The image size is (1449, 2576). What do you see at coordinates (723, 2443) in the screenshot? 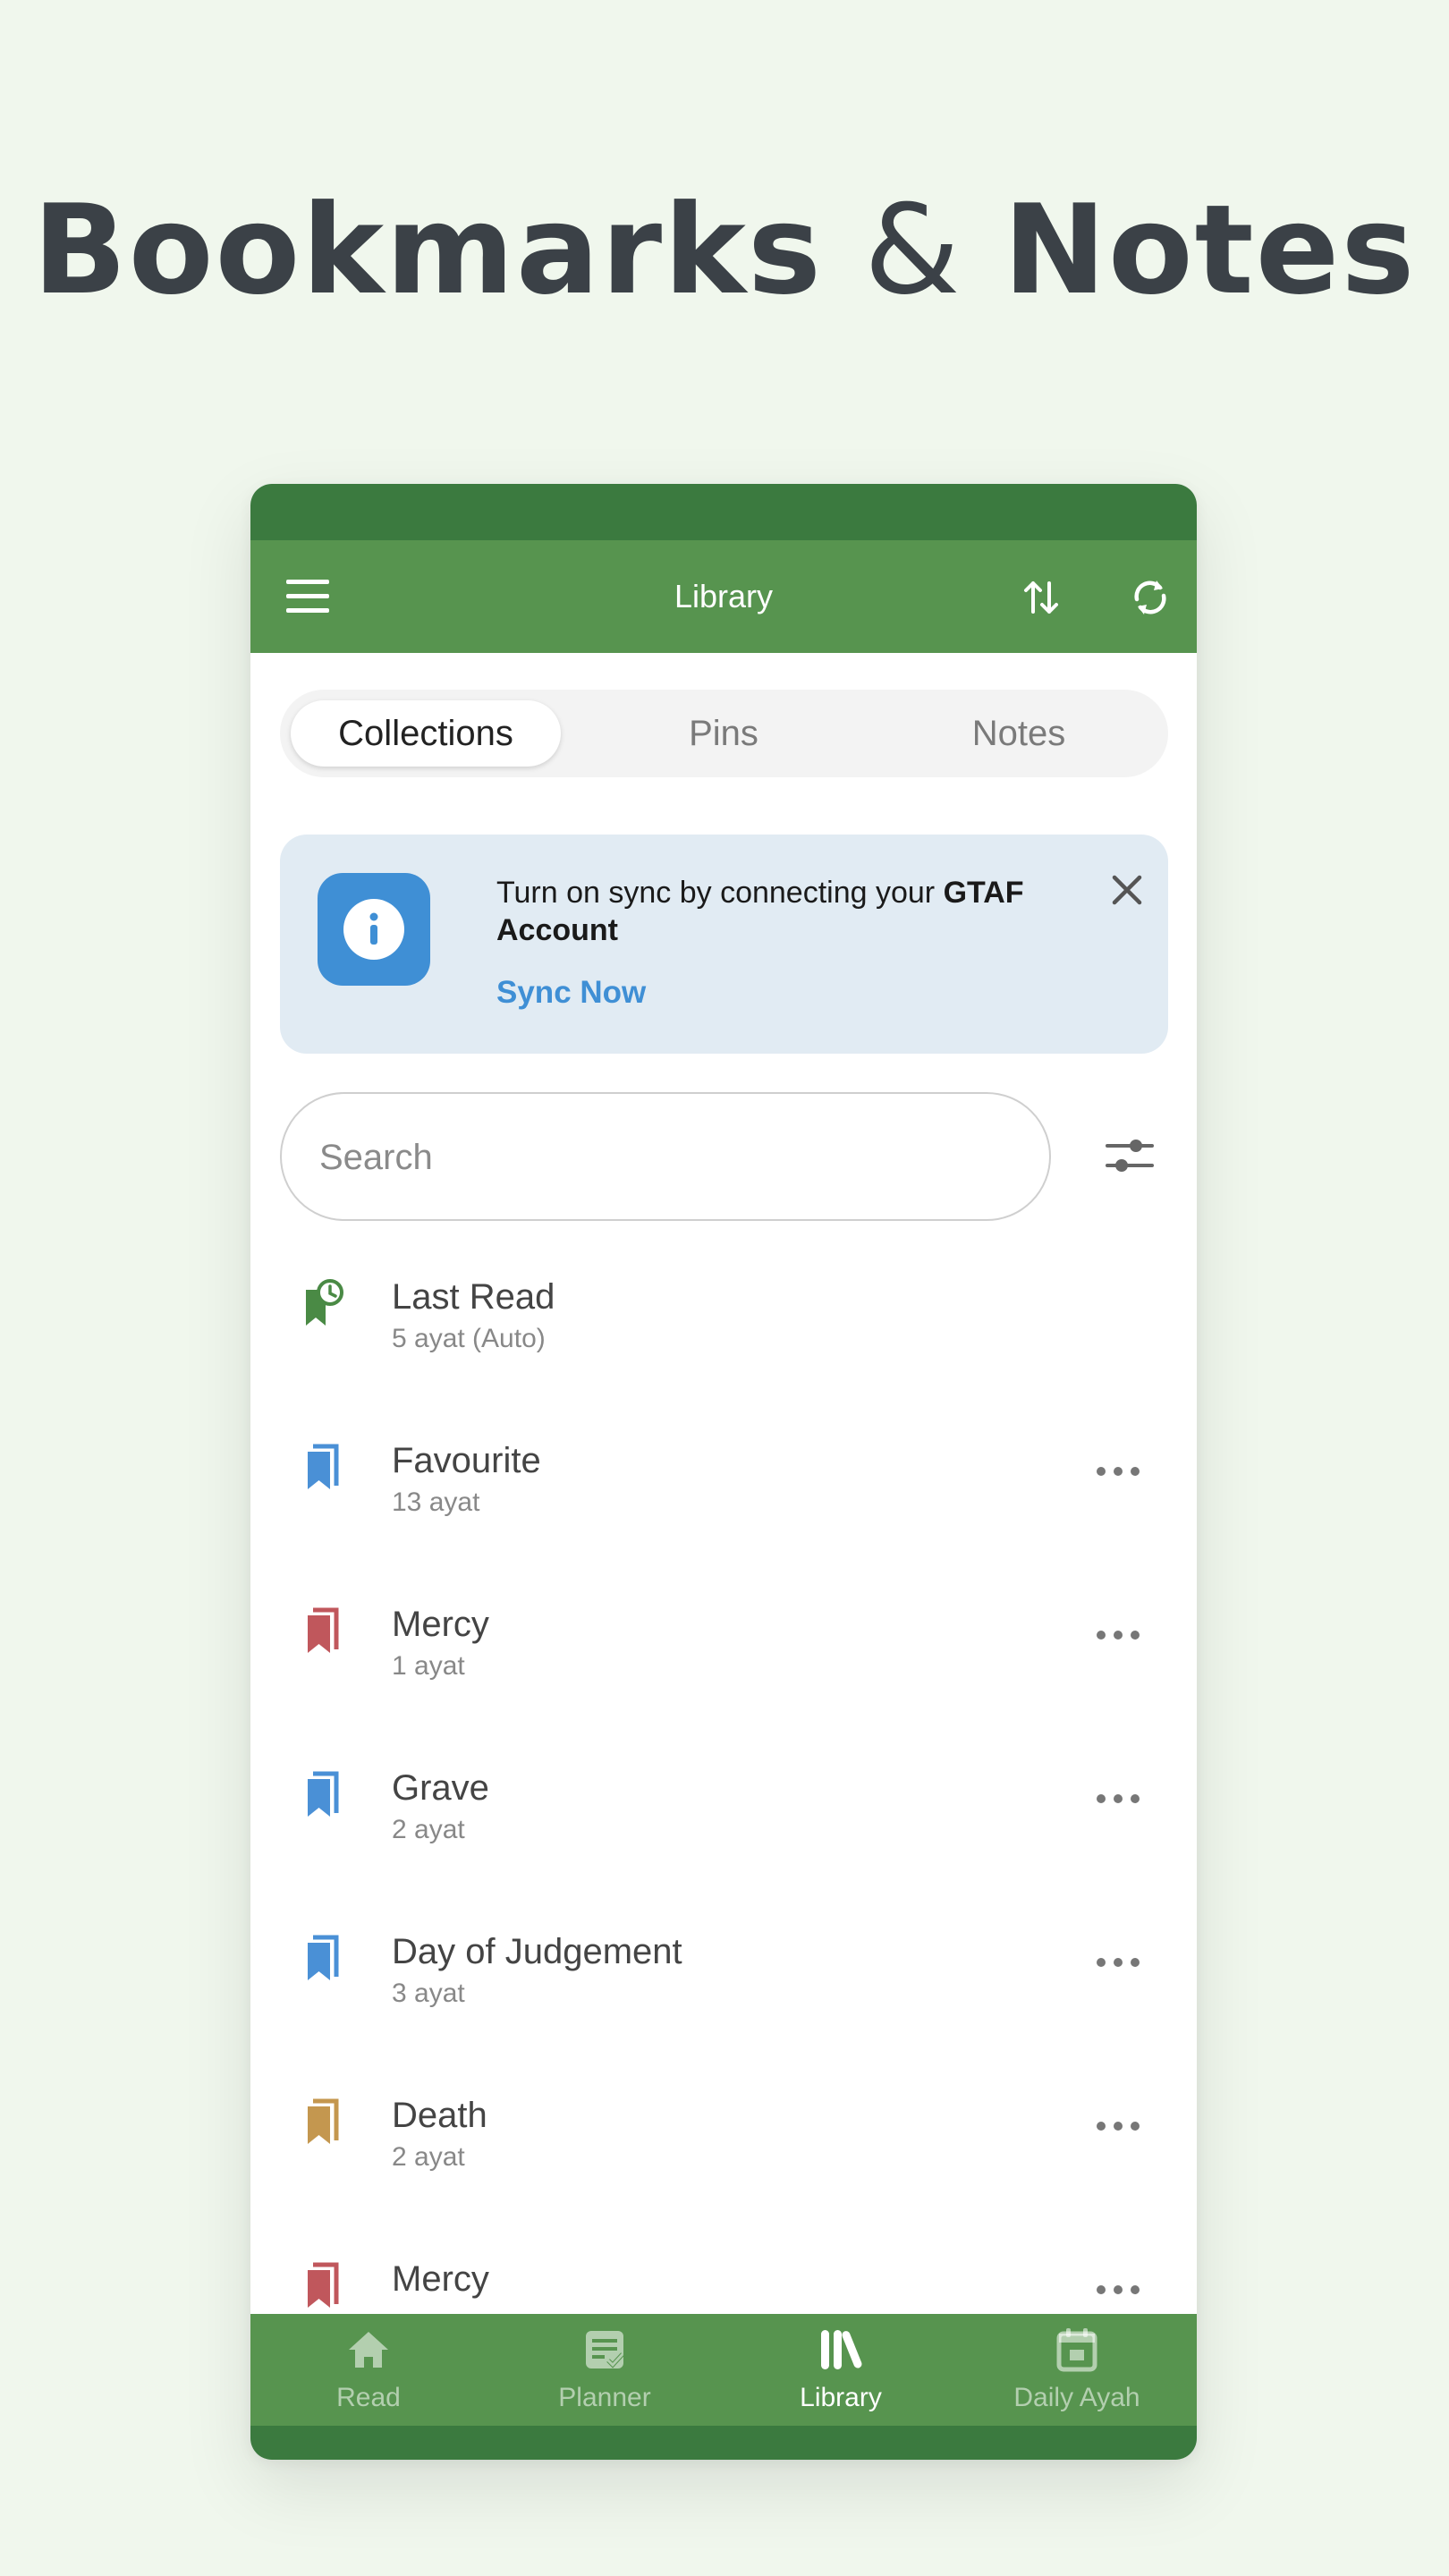
I see `gesture-bar` at bounding box center [723, 2443].